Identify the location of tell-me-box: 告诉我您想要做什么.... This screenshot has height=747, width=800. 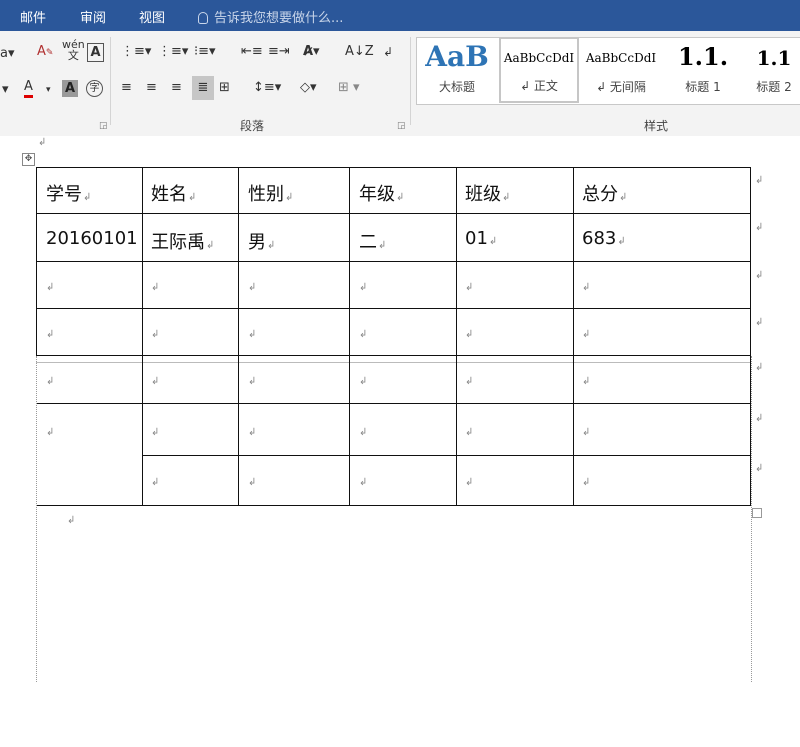
(270, 16).